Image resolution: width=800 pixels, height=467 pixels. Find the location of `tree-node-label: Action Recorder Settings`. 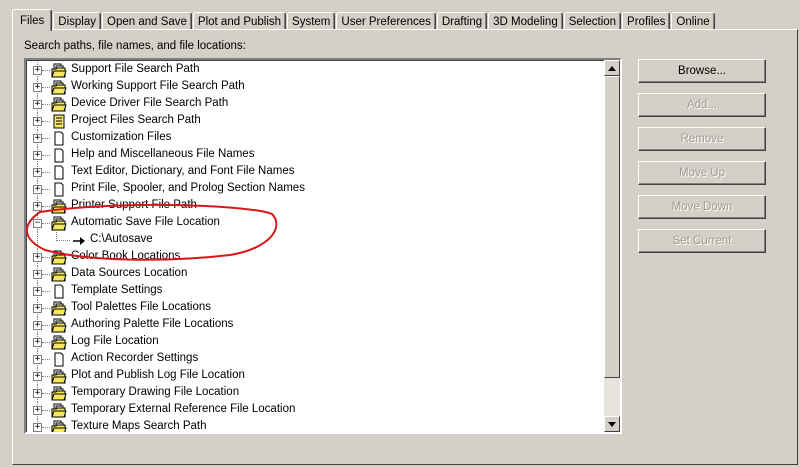

tree-node-label: Action Recorder Settings is located at coordinates (135, 358).